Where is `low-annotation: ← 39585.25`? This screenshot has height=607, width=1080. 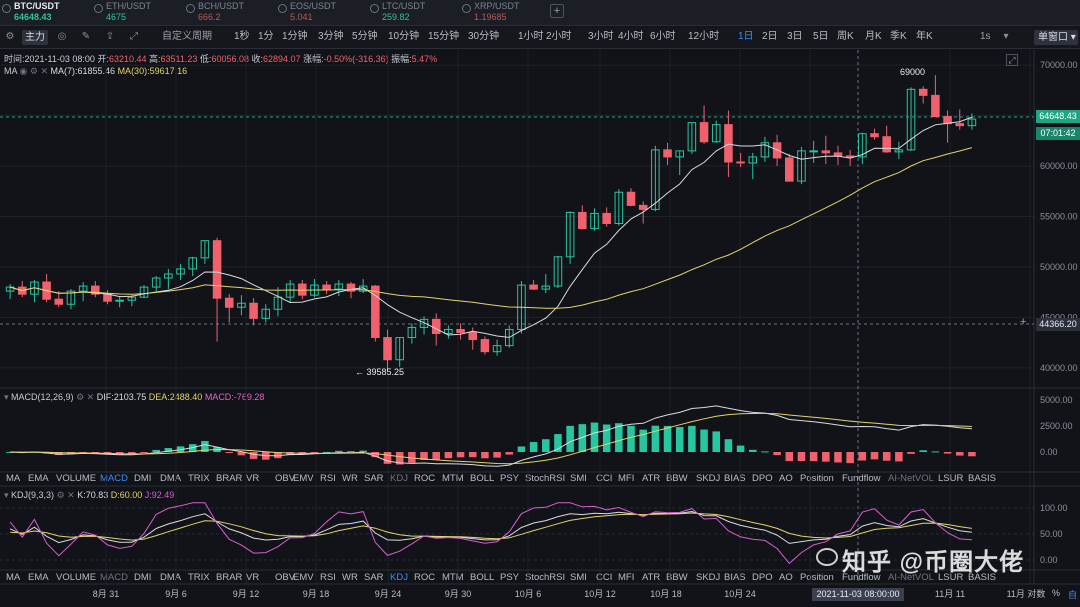
low-annotation: ← 39585.25 is located at coordinates (380, 372).